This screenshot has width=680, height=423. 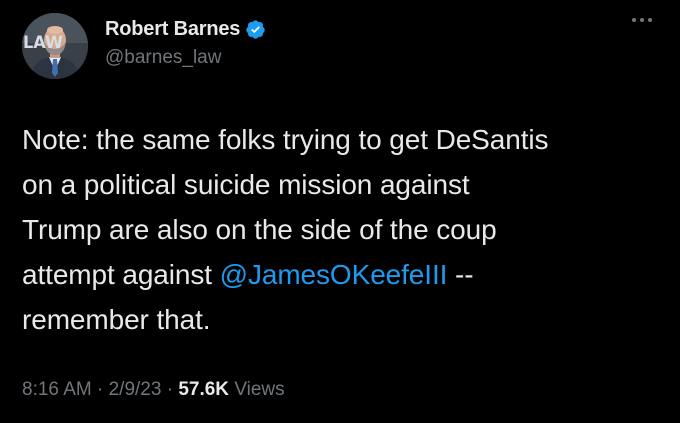 I want to click on tweet-text-line: remember that., so click(x=116, y=319).